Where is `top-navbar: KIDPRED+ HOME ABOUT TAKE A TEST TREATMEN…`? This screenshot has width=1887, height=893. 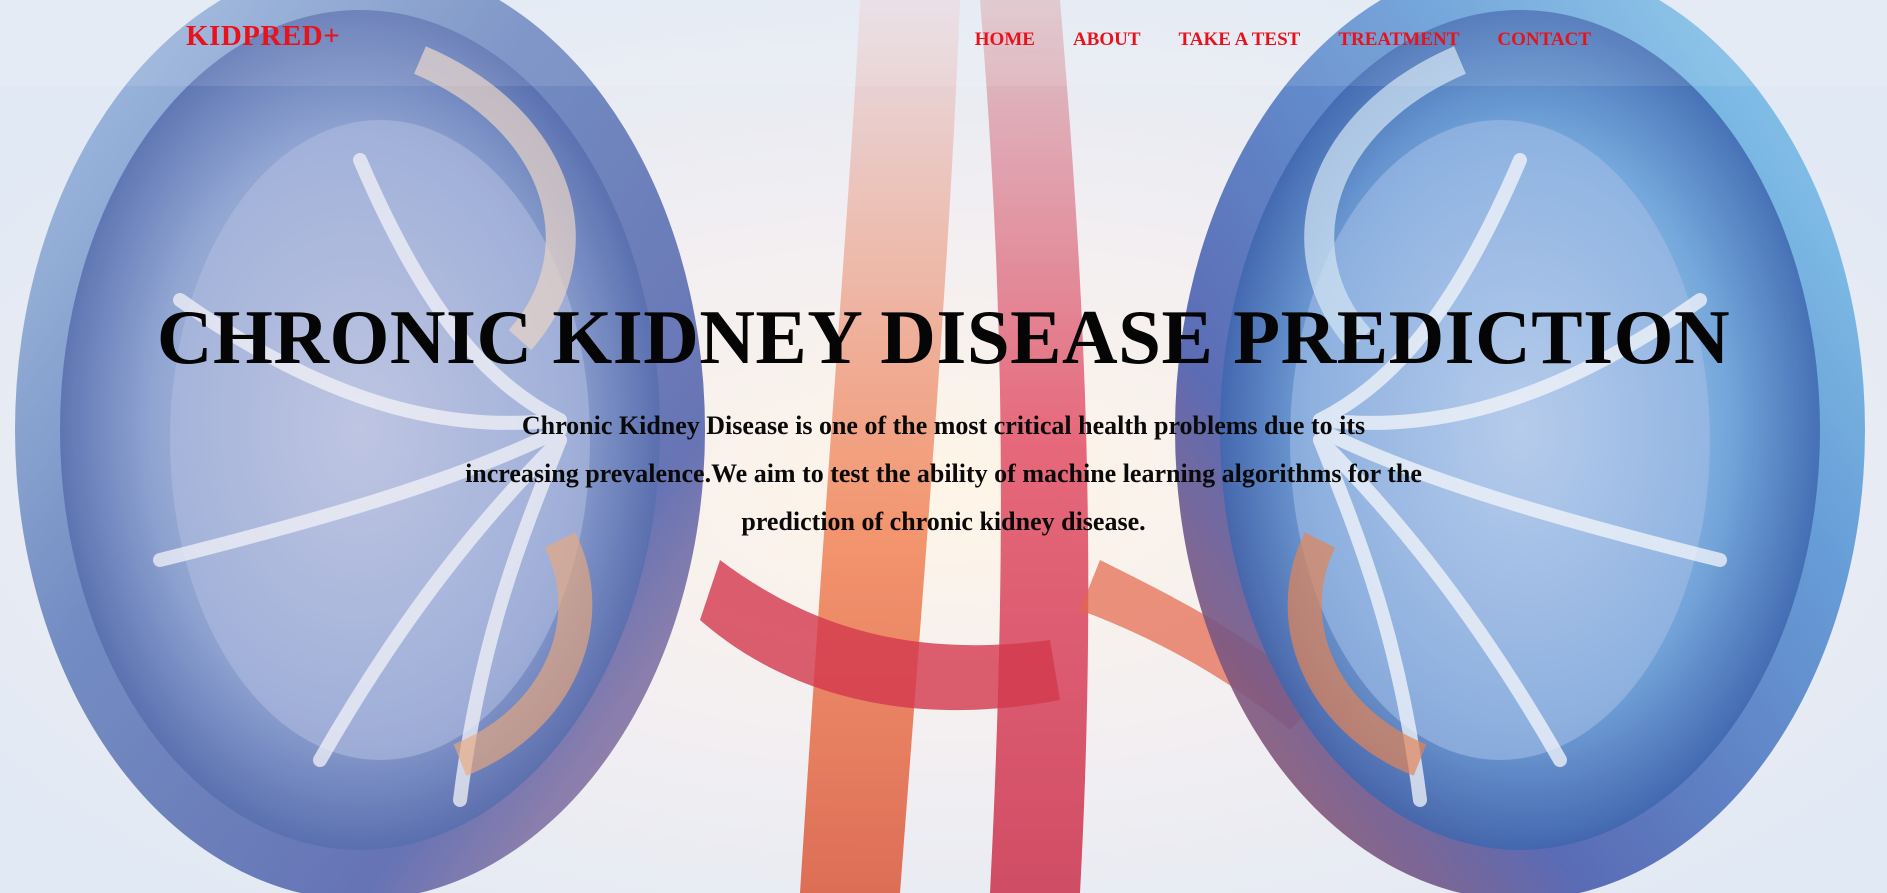
top-navbar: KIDPRED+ HOME ABOUT TAKE A TEST TREATMEN… is located at coordinates (943, 43).